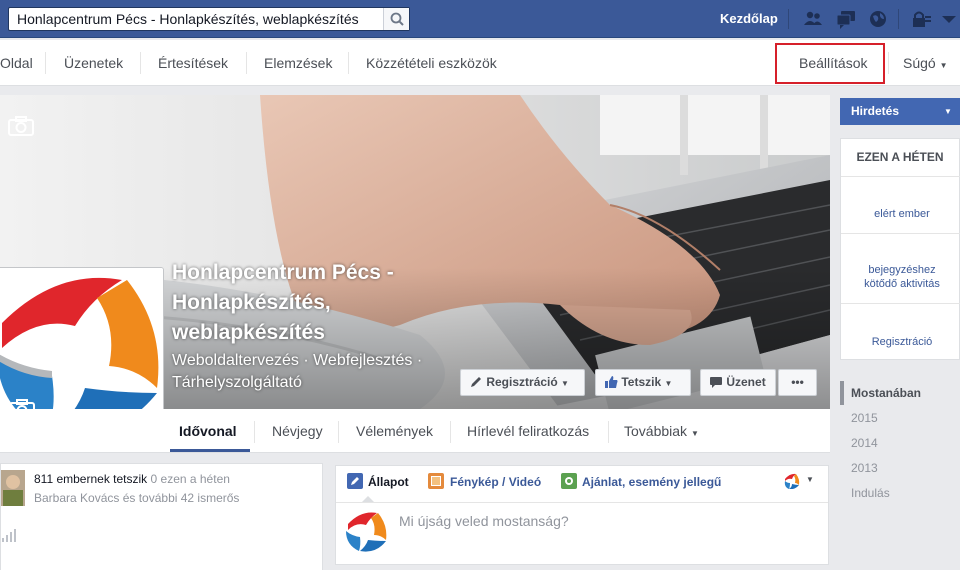  What do you see at coordinates (476, 382) in the screenshot?
I see `pencil-icon` at bounding box center [476, 382].